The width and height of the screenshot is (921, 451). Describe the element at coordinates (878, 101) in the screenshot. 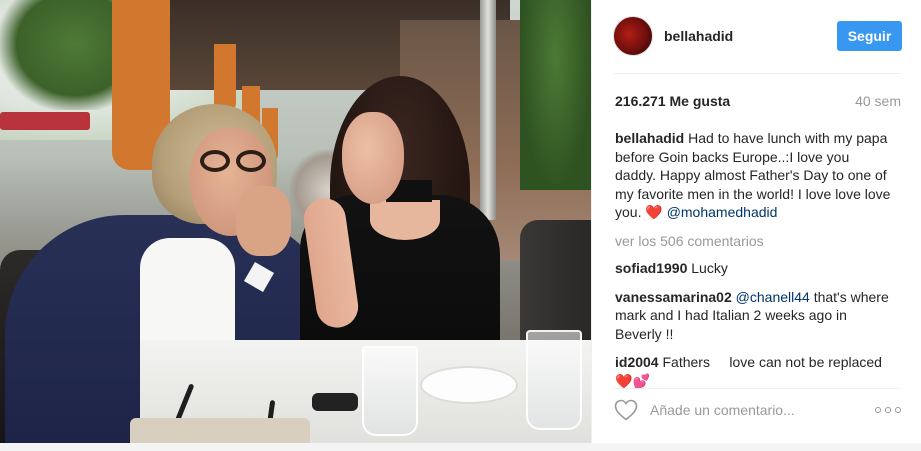

I see `post-timestamp: 40 sem` at that location.